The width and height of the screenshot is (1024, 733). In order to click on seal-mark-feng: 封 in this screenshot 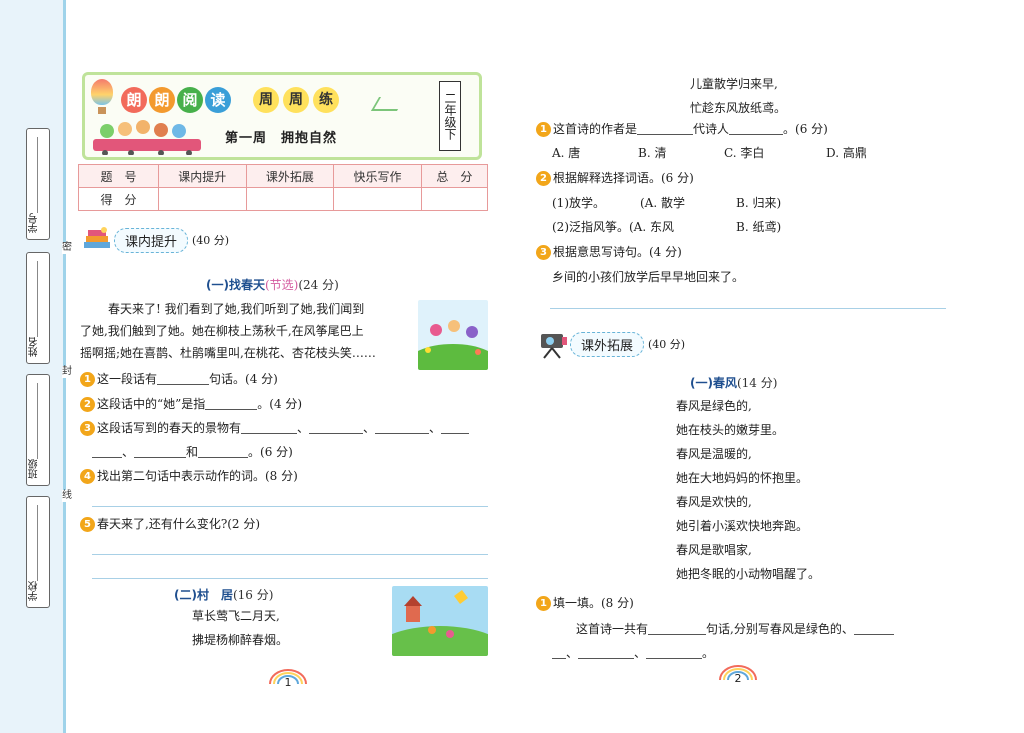, I will do `click(67, 372)`.